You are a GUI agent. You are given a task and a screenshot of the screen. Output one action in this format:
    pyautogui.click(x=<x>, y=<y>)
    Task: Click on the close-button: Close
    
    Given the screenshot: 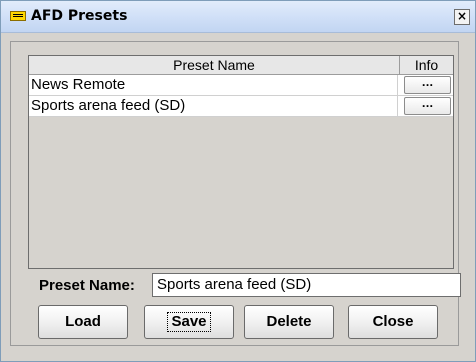 What is the action you would take?
    pyautogui.click(x=393, y=322)
    